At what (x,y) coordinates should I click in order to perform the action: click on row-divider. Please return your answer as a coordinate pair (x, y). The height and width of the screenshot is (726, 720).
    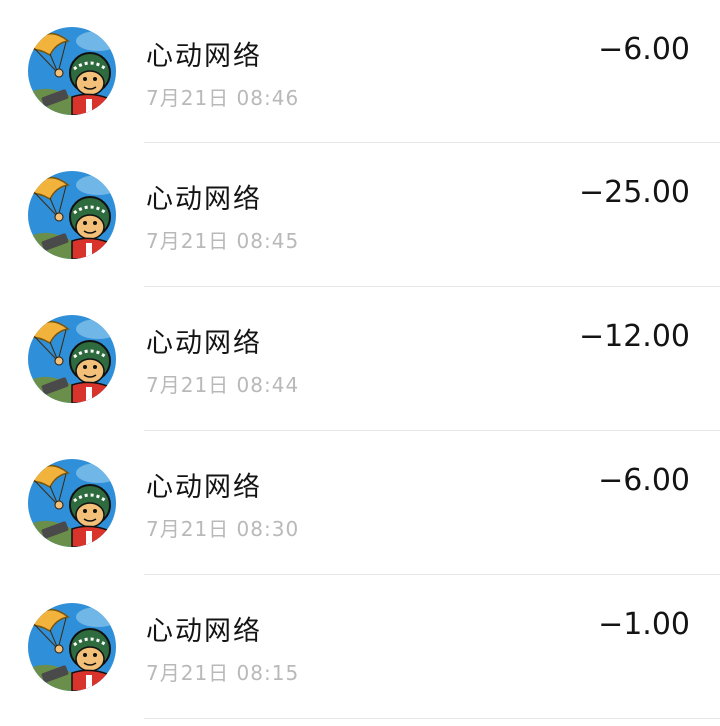
    Looking at the image, I should click on (432, 718).